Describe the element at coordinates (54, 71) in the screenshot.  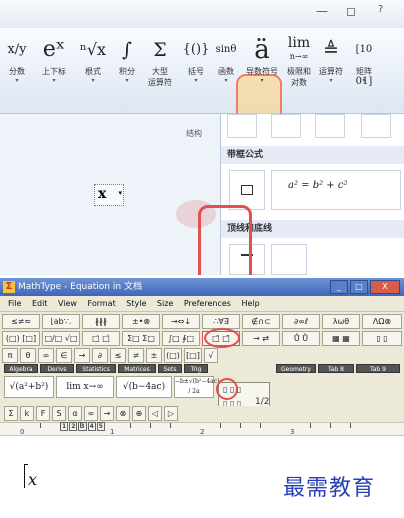
I see `script-label: 上下标` at that location.